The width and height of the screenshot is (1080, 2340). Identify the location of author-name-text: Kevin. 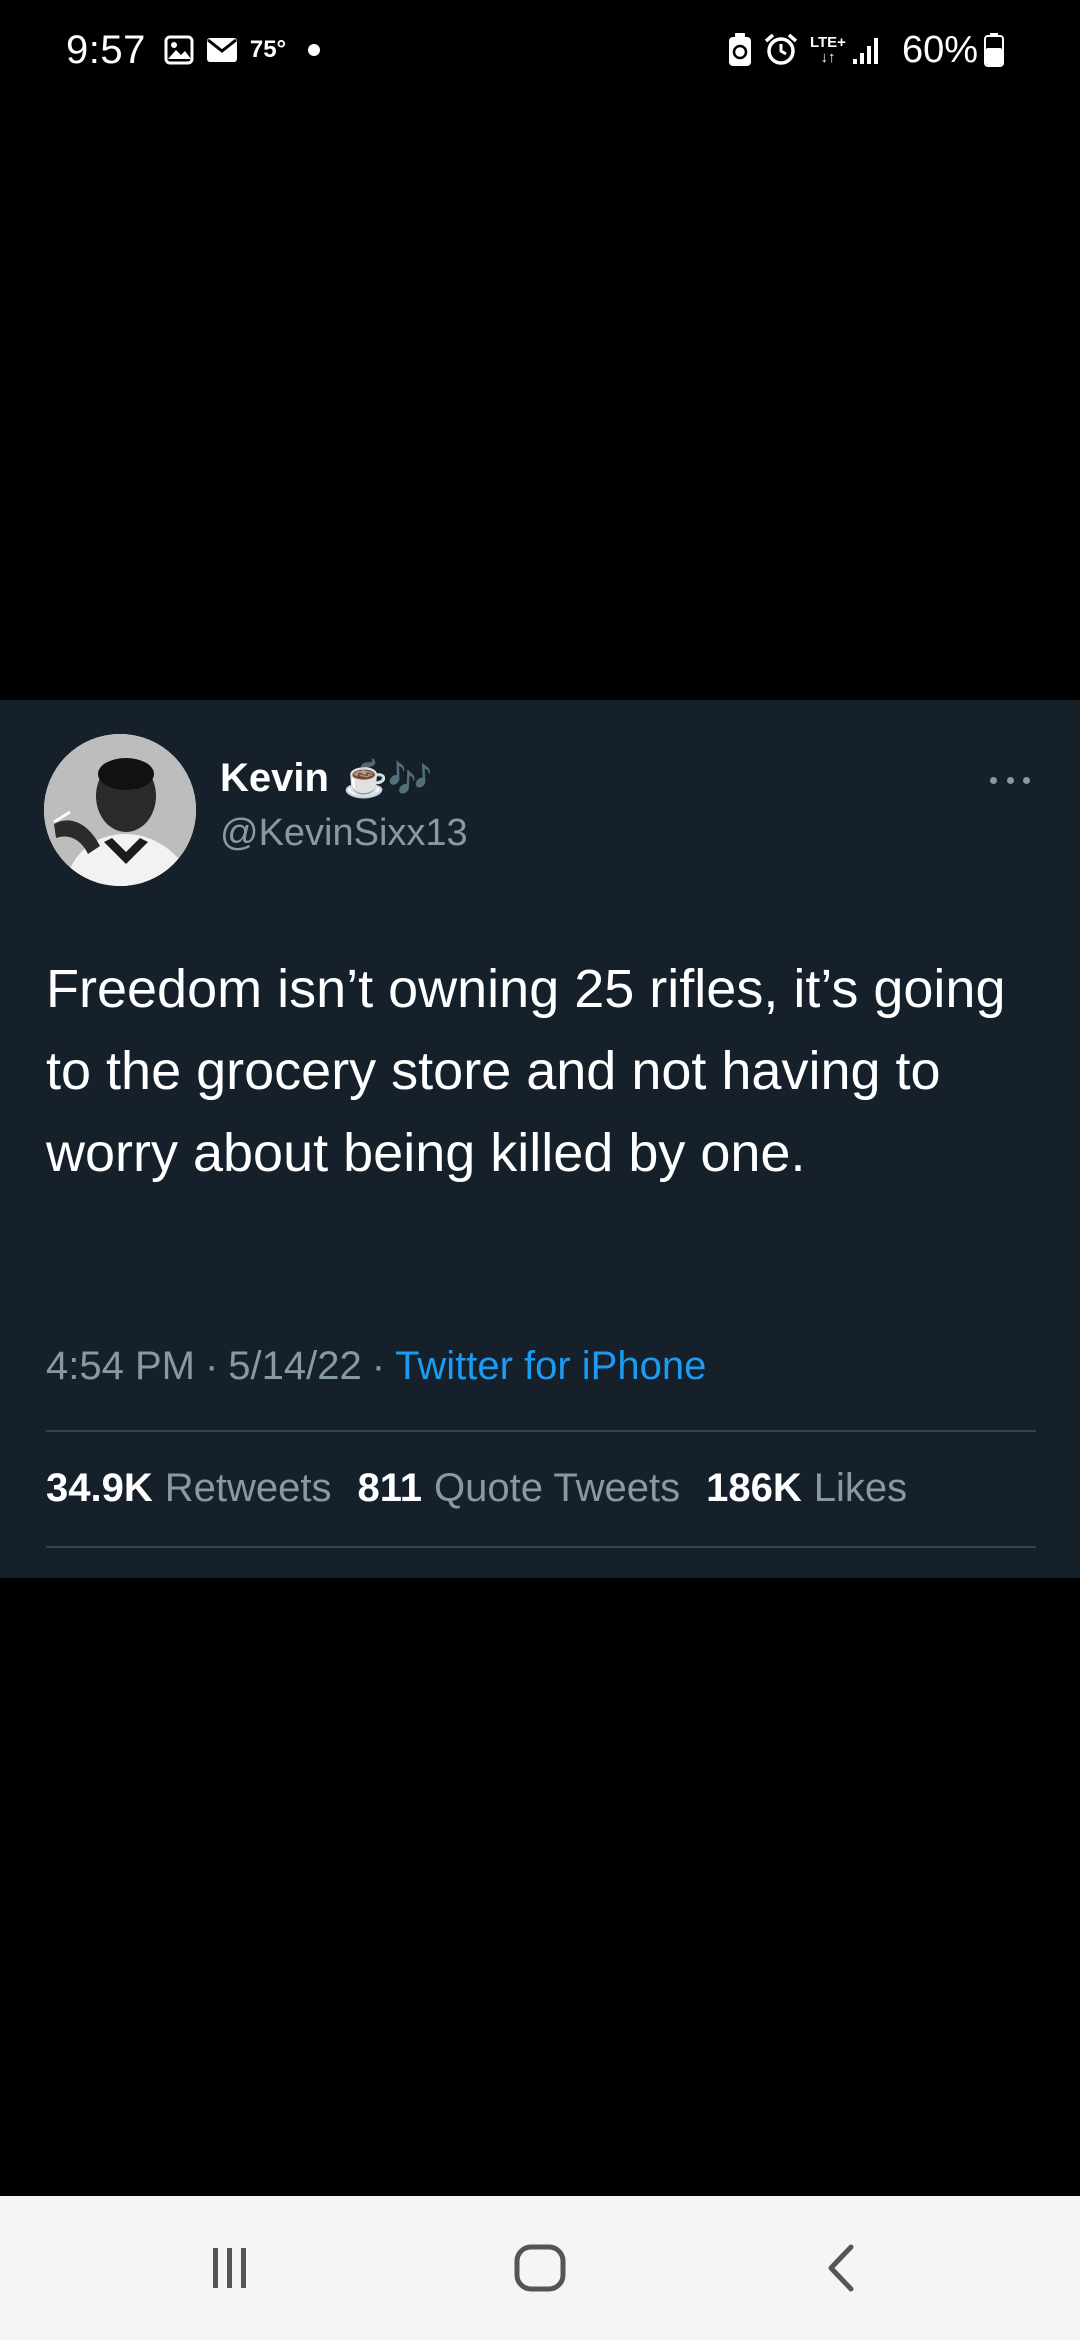
(274, 778).